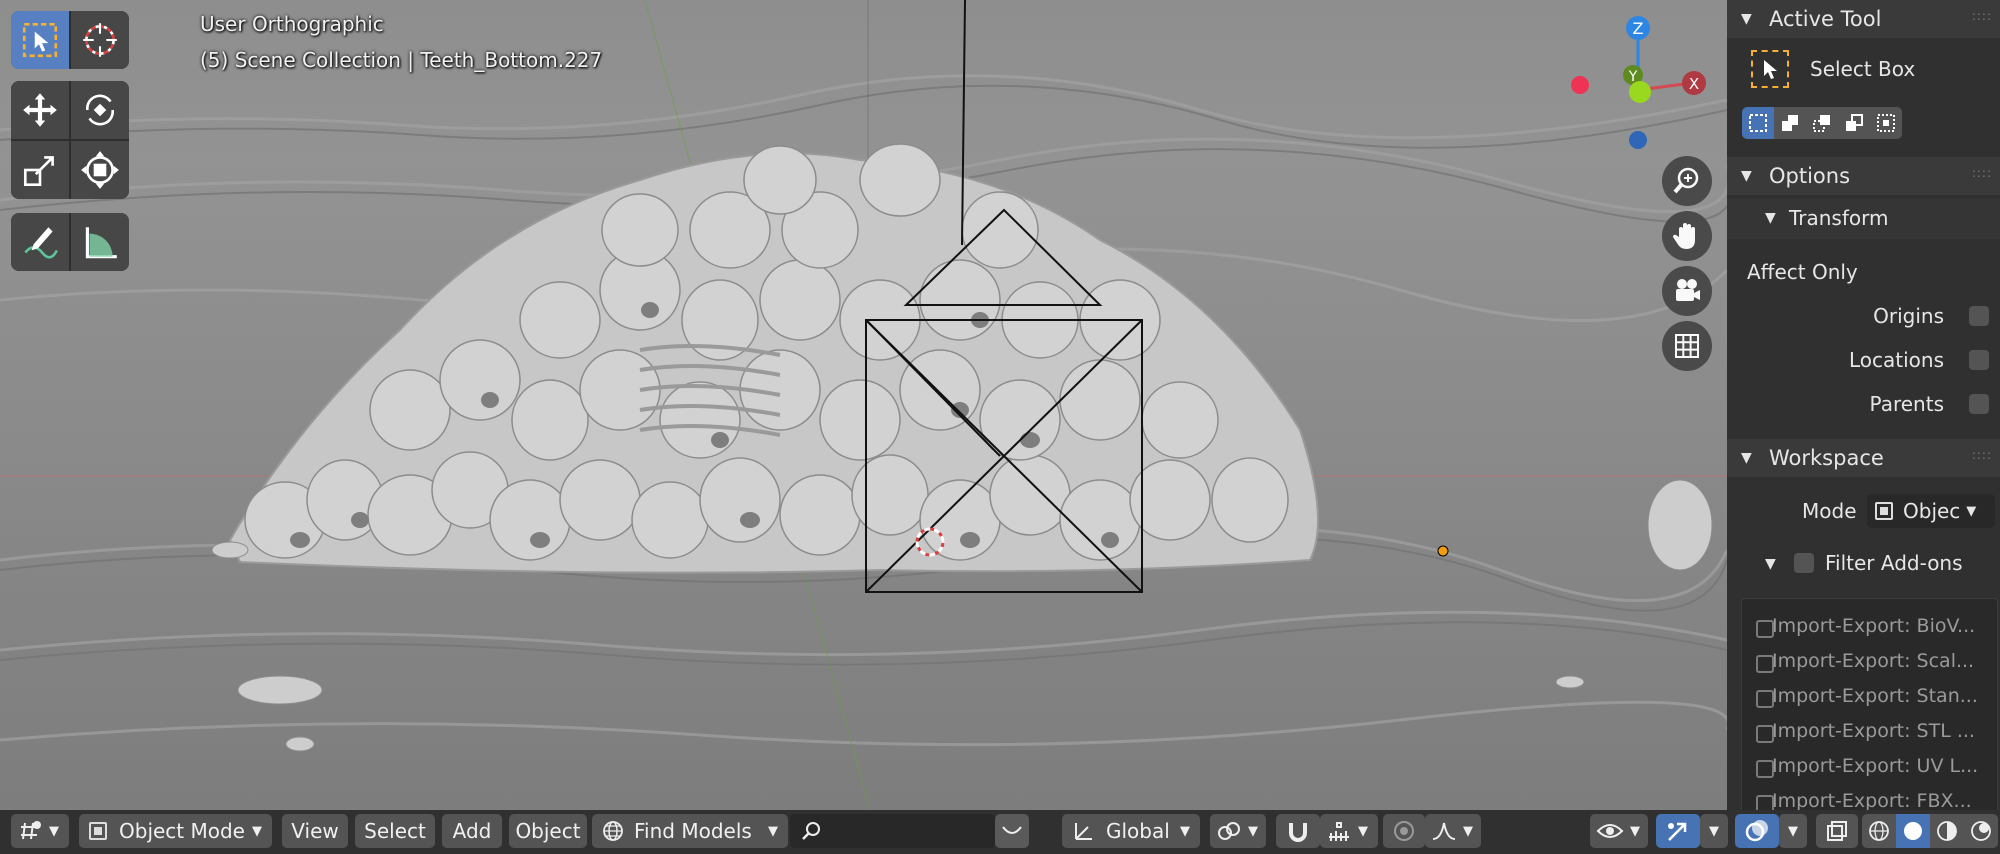  What do you see at coordinates (1790, 123) in the screenshot?
I see `select-extend-icon` at bounding box center [1790, 123].